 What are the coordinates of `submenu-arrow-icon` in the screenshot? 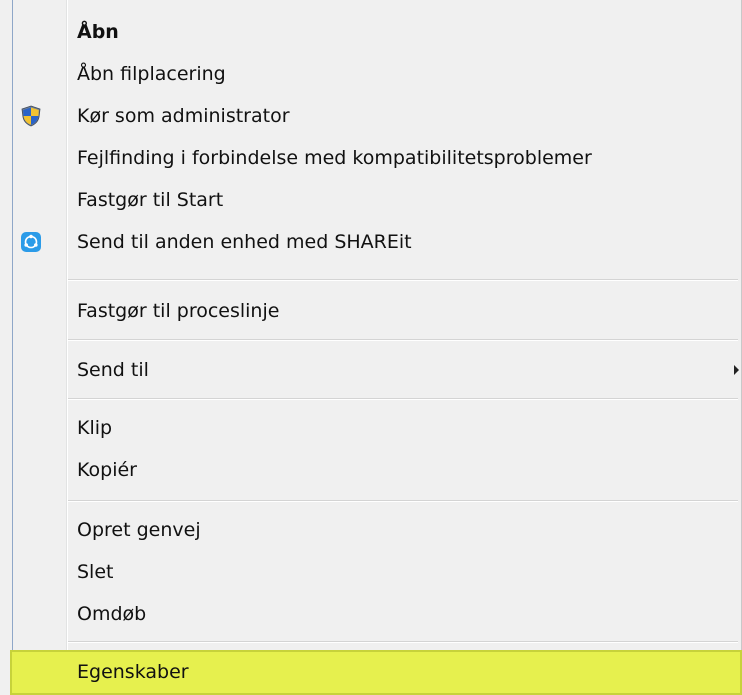 It's located at (736, 370).